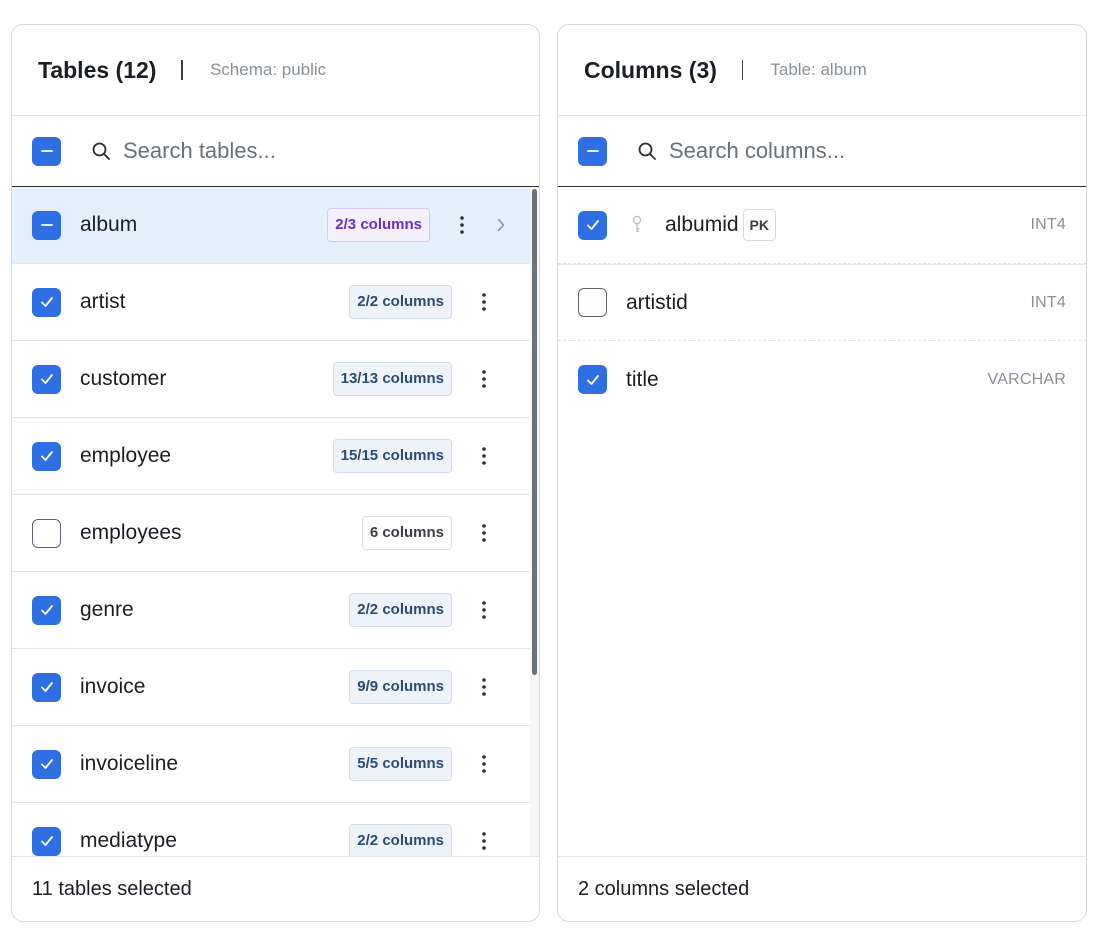  What do you see at coordinates (657, 302) in the screenshot?
I see `column-name: artistid` at bounding box center [657, 302].